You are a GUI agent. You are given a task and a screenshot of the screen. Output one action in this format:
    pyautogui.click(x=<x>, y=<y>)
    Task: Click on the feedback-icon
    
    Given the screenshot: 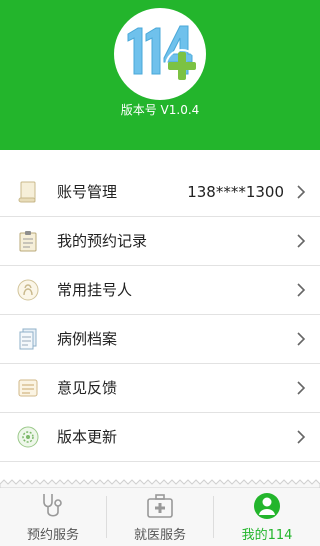 What is the action you would take?
    pyautogui.click(x=28, y=388)
    